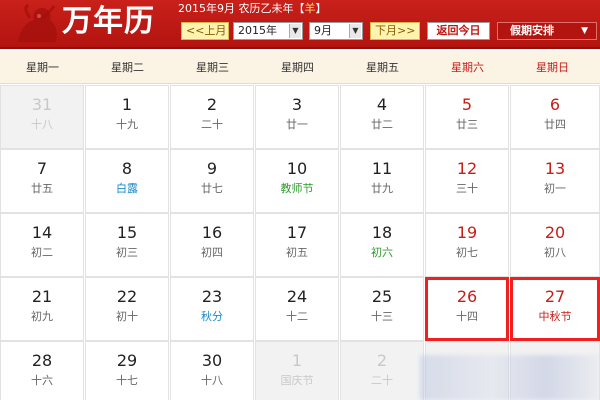  Describe the element at coordinates (555, 168) in the screenshot. I see `day-number: 13` at that location.